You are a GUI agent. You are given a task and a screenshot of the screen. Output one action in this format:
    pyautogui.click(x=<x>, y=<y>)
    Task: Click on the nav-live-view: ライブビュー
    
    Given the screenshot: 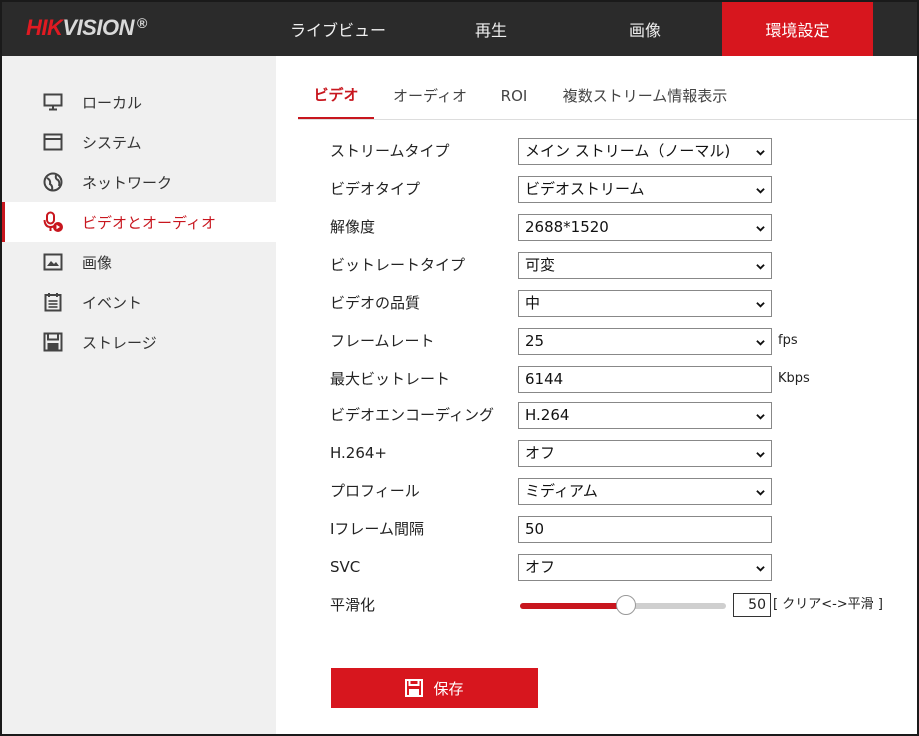 What is the action you would take?
    pyautogui.click(x=338, y=29)
    